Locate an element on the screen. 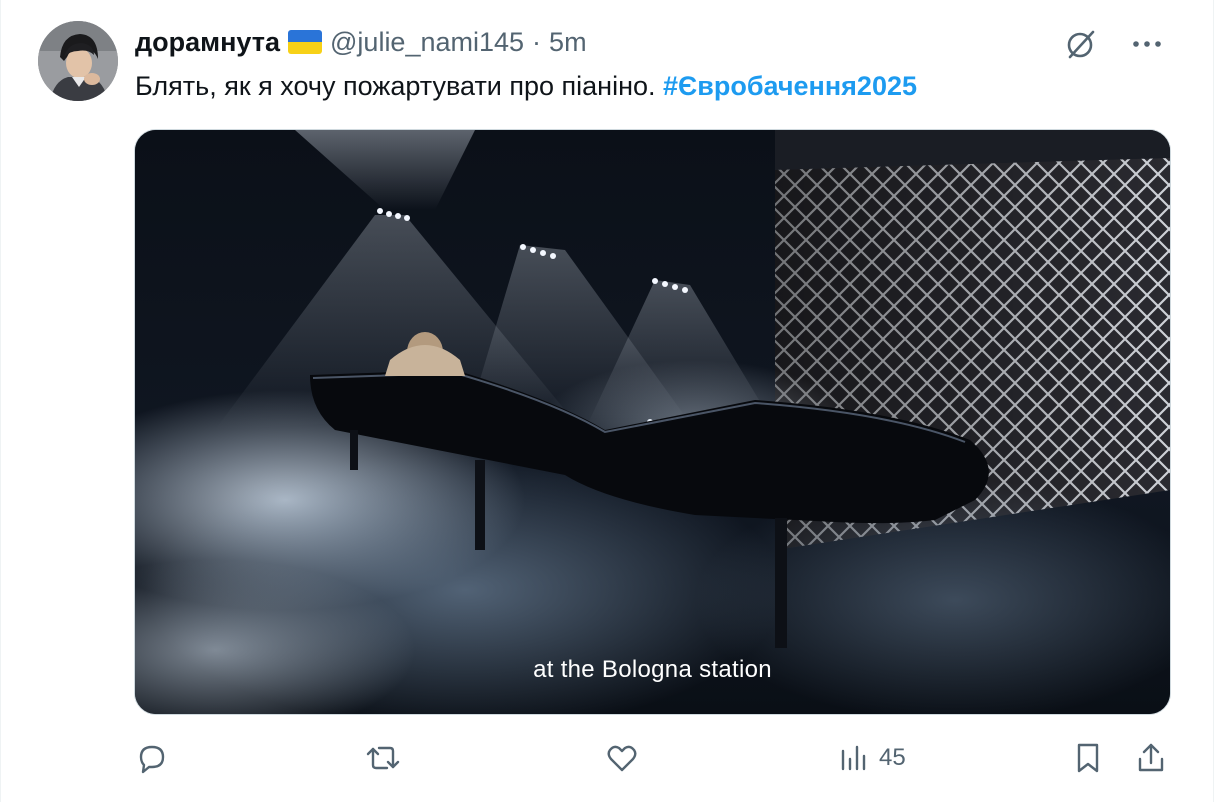  share-icon is located at coordinates (1151, 757).